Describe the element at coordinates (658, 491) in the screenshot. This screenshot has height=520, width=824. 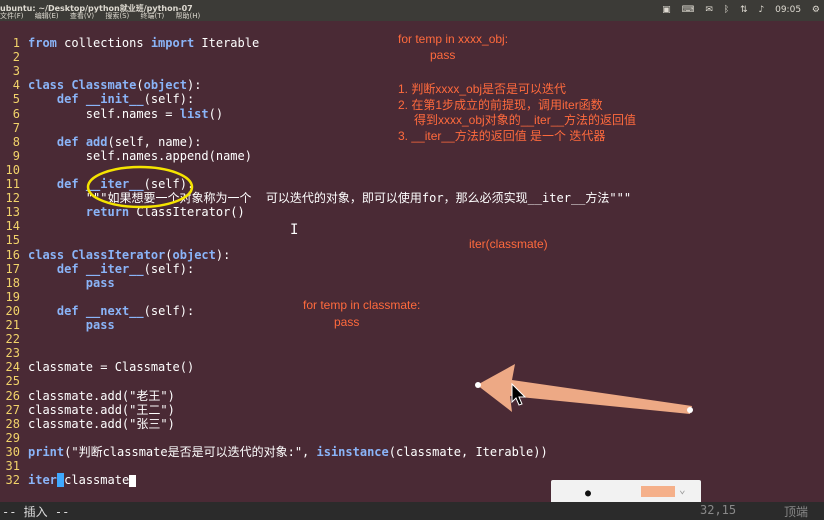
I see `pen-color-swatch` at that location.